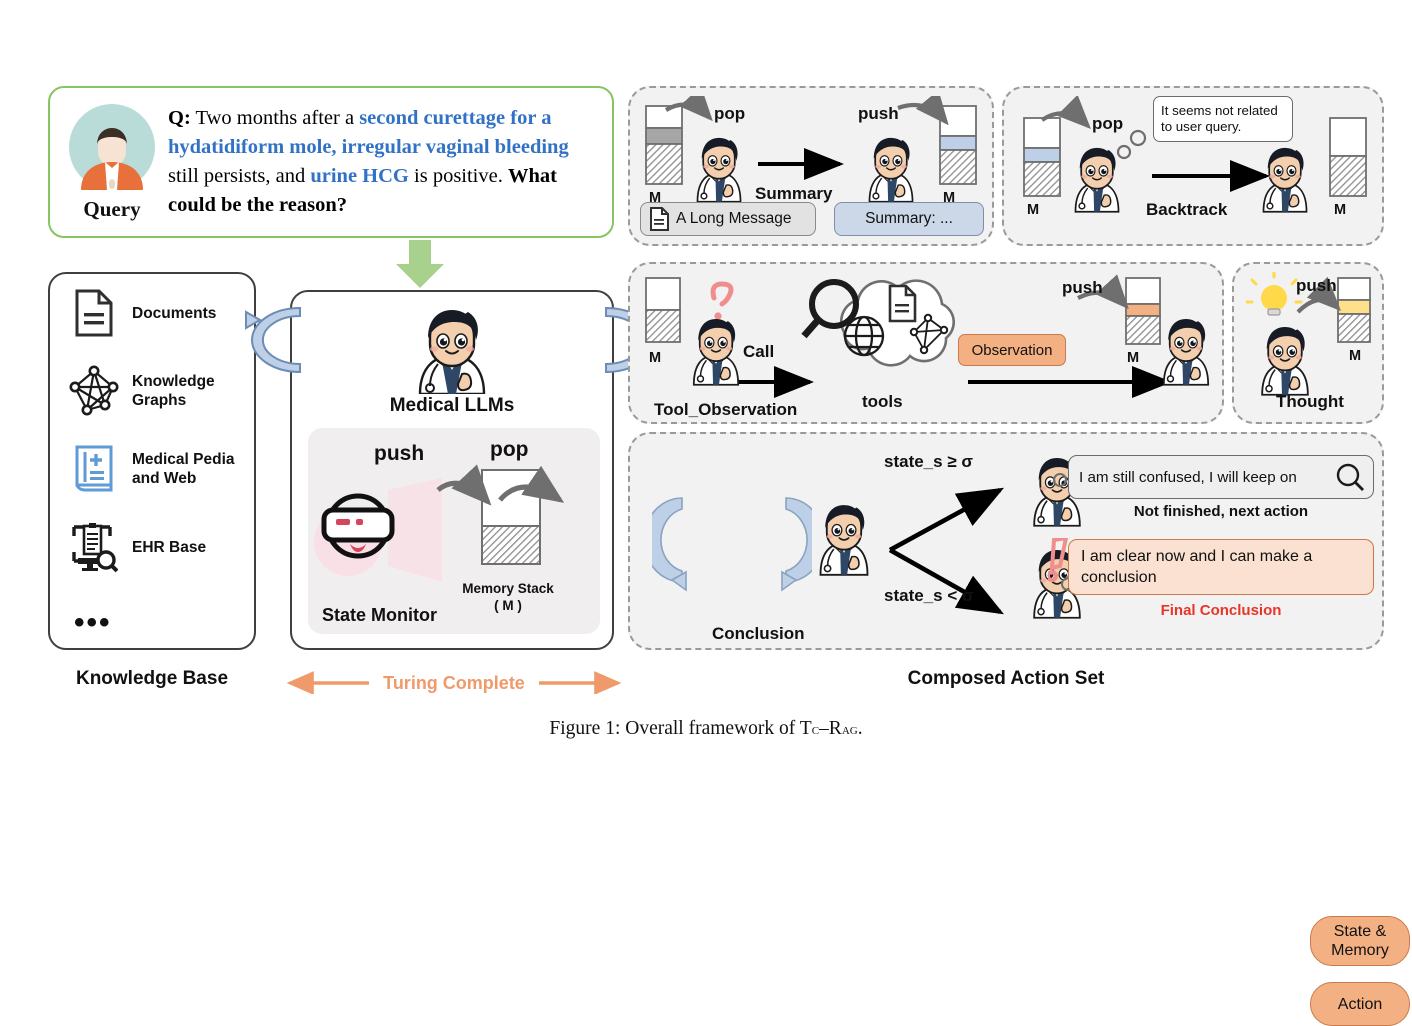 This screenshot has height=1026, width=1412. Describe the element at coordinates (1360, 941) in the screenshot. I see `state-memory-node: State & Memory` at that location.